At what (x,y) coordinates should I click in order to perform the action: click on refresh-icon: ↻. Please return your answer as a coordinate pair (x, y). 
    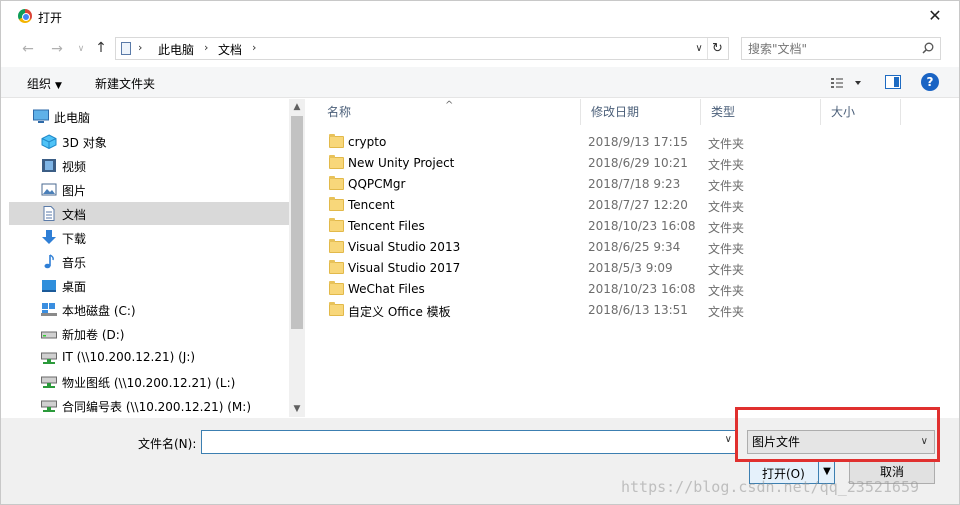
    Looking at the image, I should click on (717, 48).